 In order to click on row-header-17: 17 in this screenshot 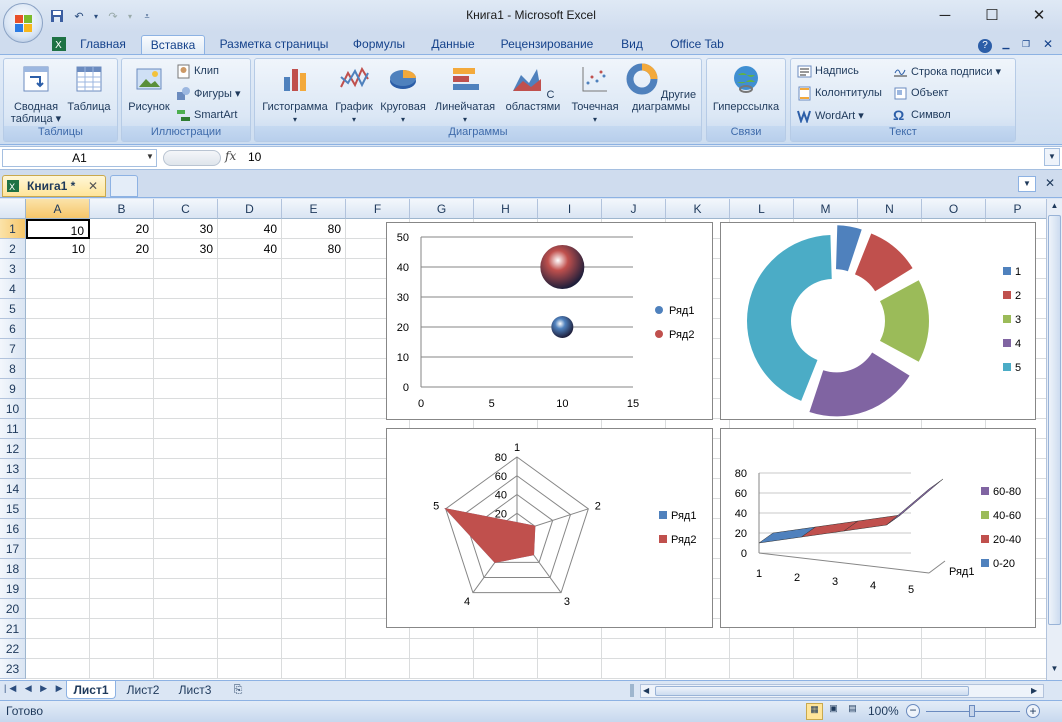, I will do `click(13, 549)`.